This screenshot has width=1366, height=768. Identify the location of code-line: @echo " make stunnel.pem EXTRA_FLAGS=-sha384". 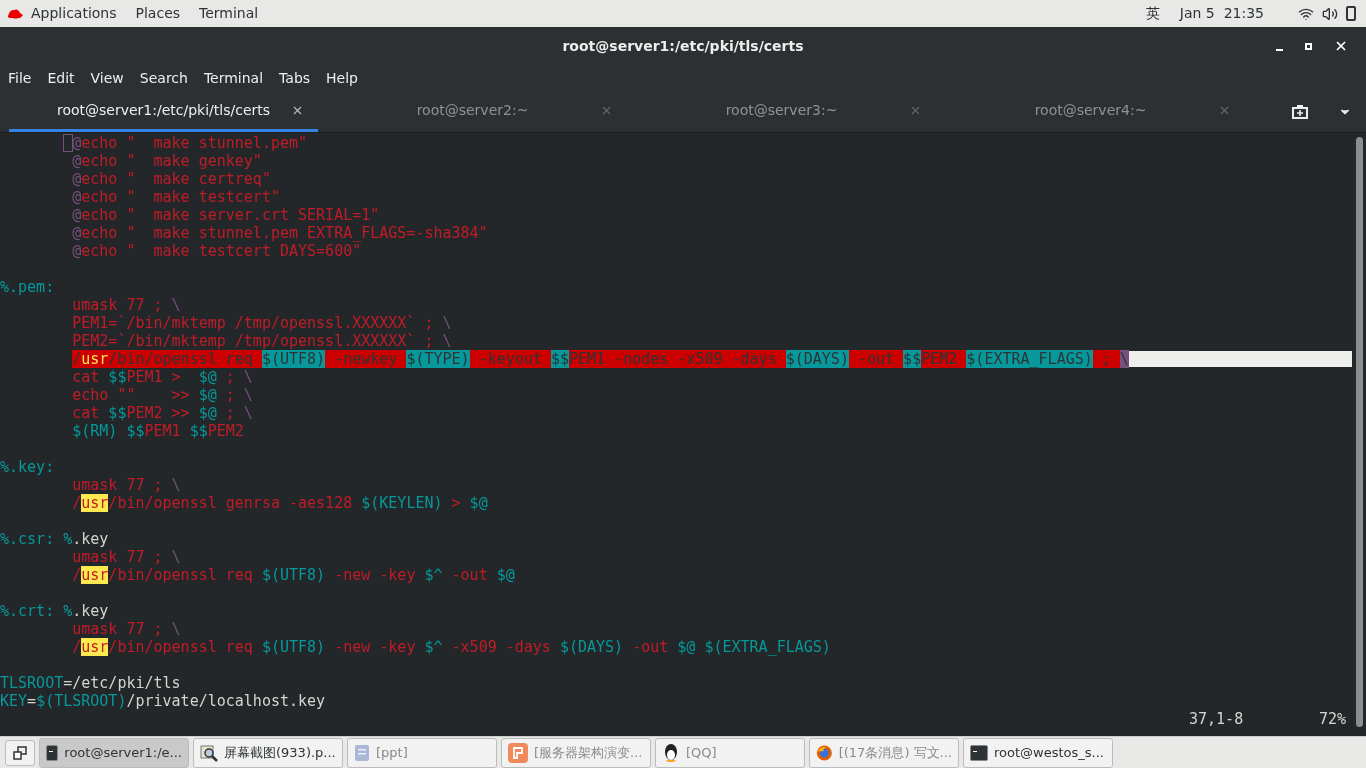
(280, 233).